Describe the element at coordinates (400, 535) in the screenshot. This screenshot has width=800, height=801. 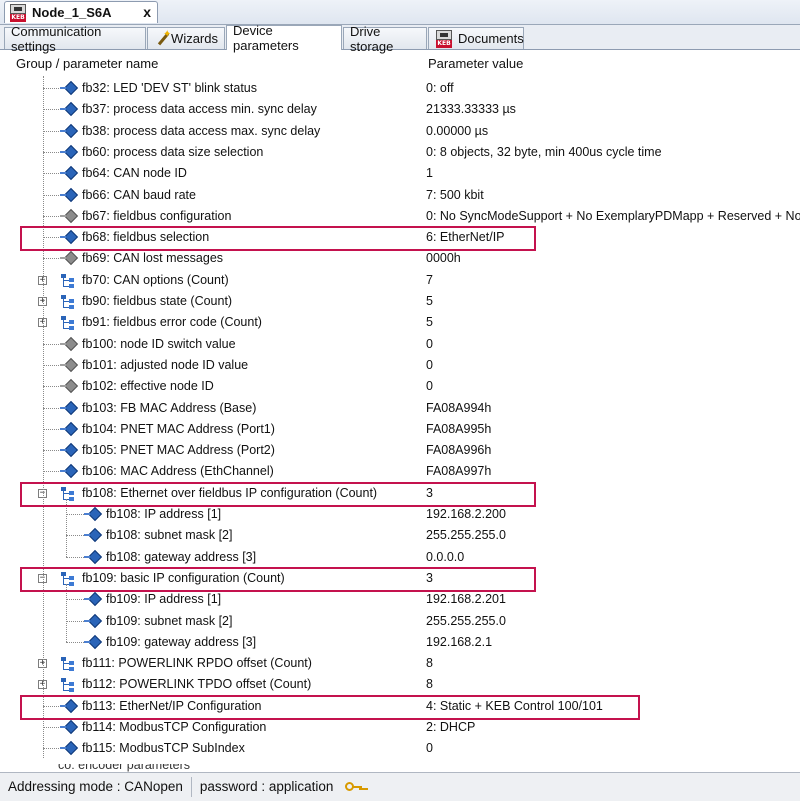
I see `table-row: fb108: subnet mask [2] 255.255.255.0` at that location.